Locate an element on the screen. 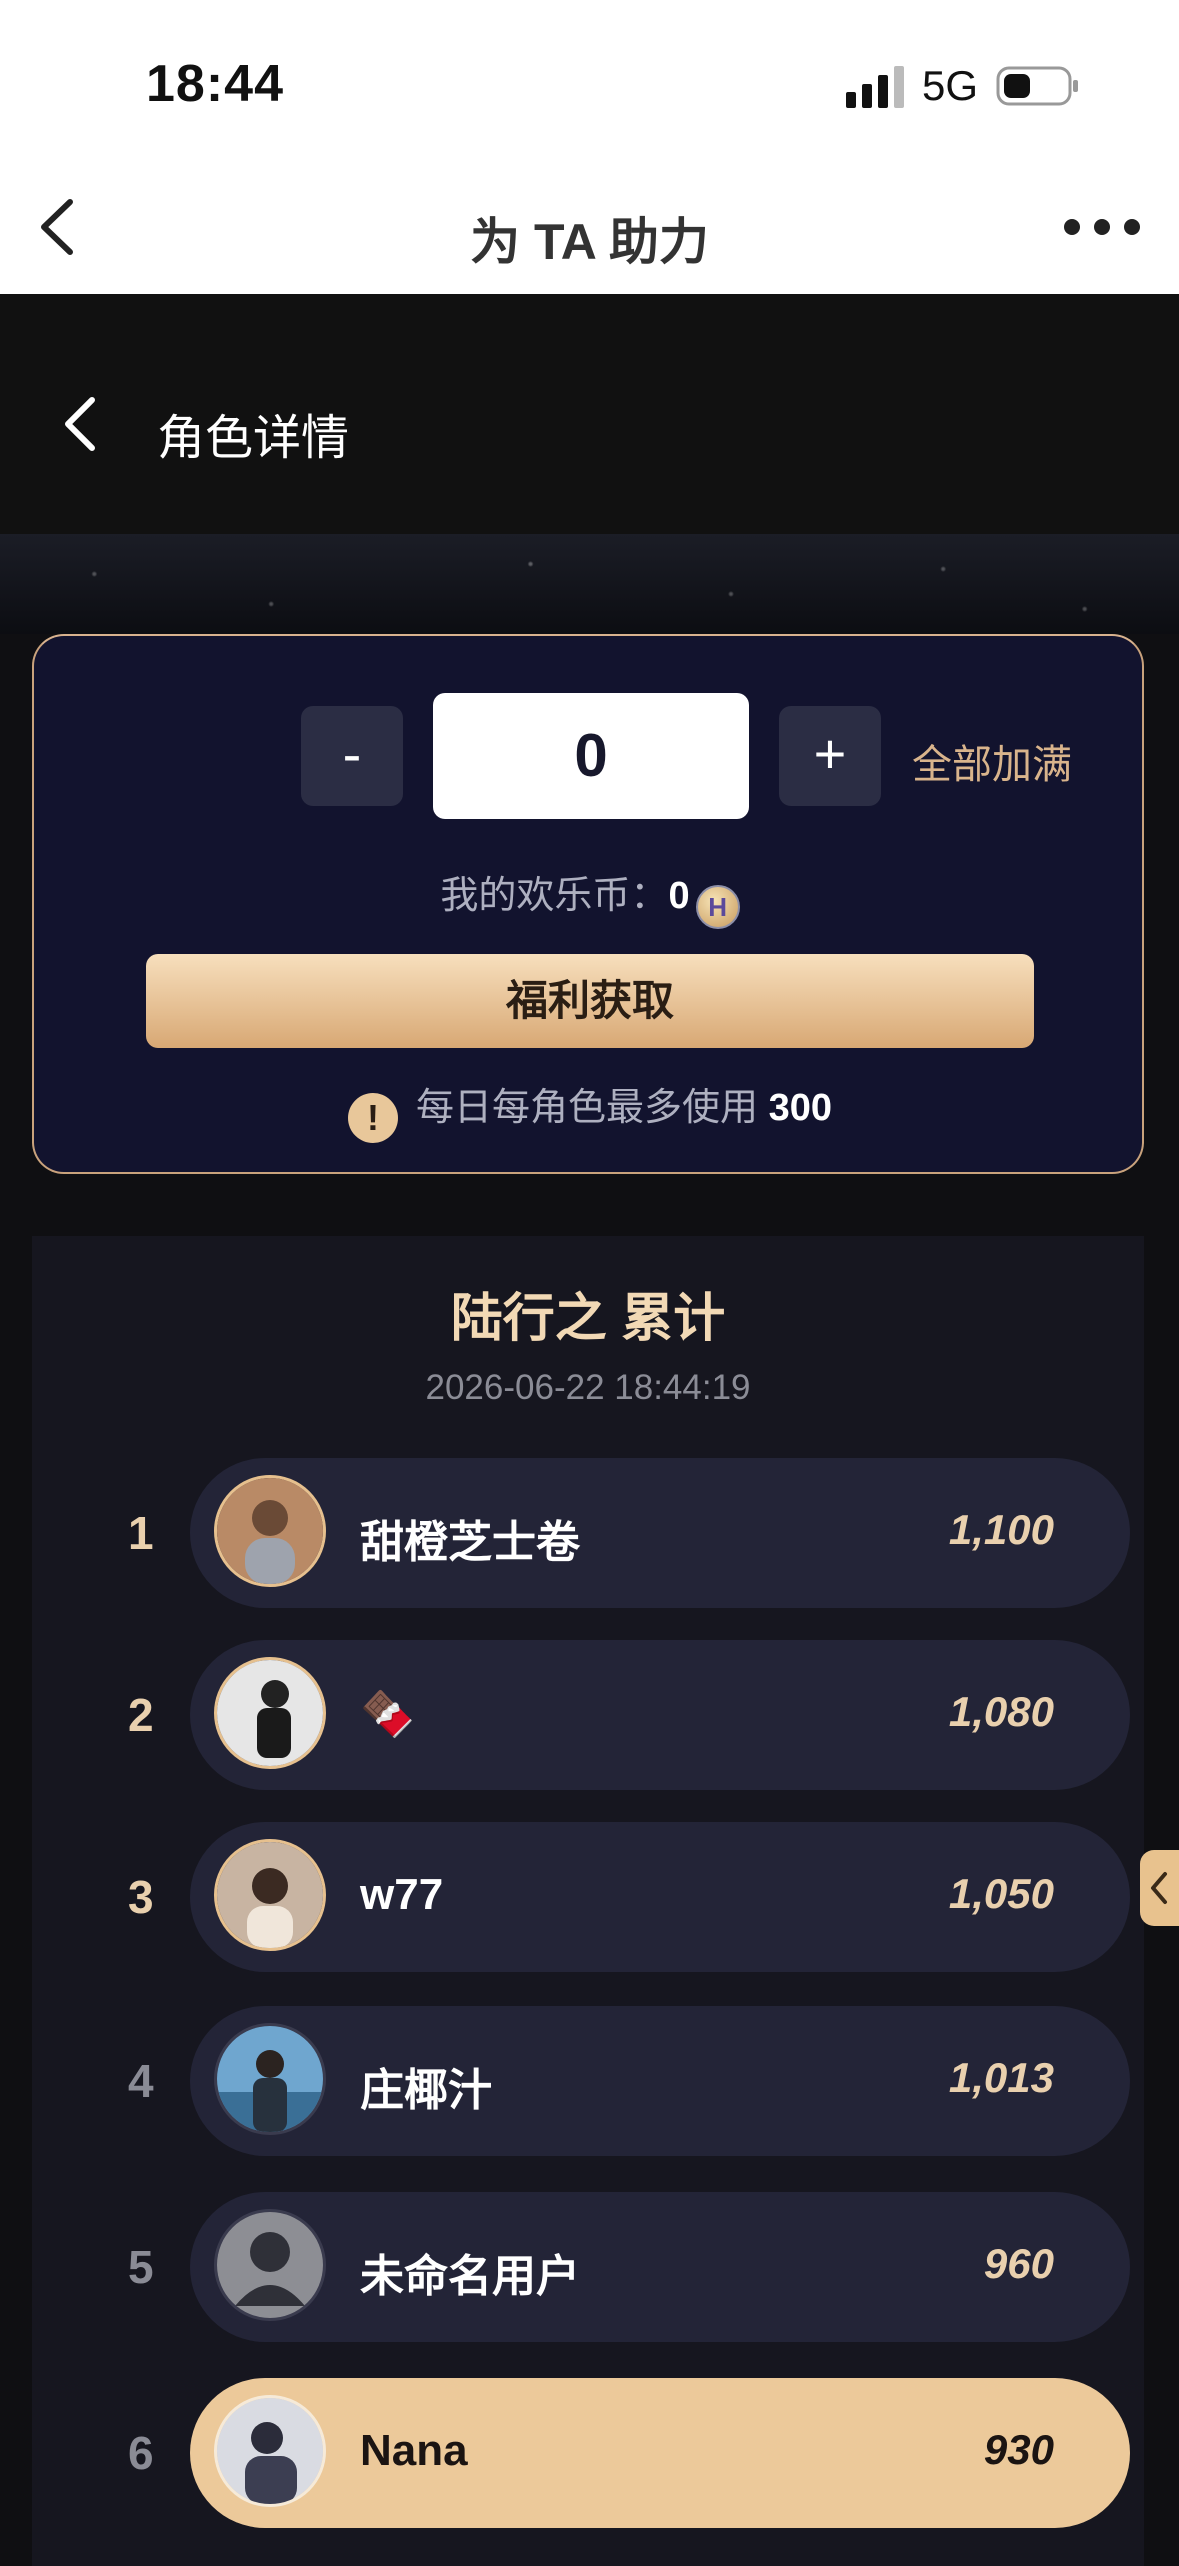 Image resolution: width=1179 pixels, height=2566 pixels. list-item: 5 未命名用户 960 is located at coordinates (588, 2267).